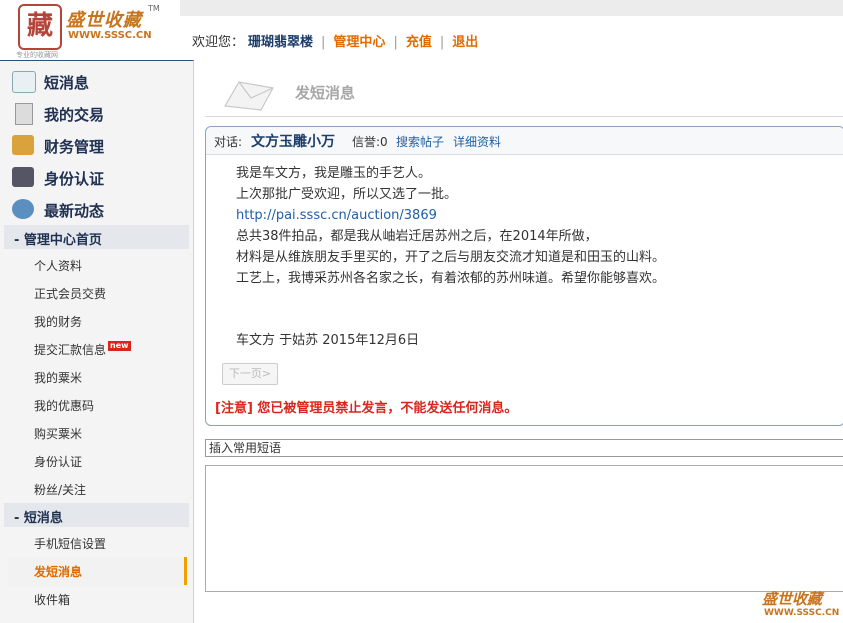 This screenshot has width=843, height=623. What do you see at coordinates (96, 489) in the screenshot?
I see `sidebar-item-fans: 粉丝/关注` at bounding box center [96, 489].